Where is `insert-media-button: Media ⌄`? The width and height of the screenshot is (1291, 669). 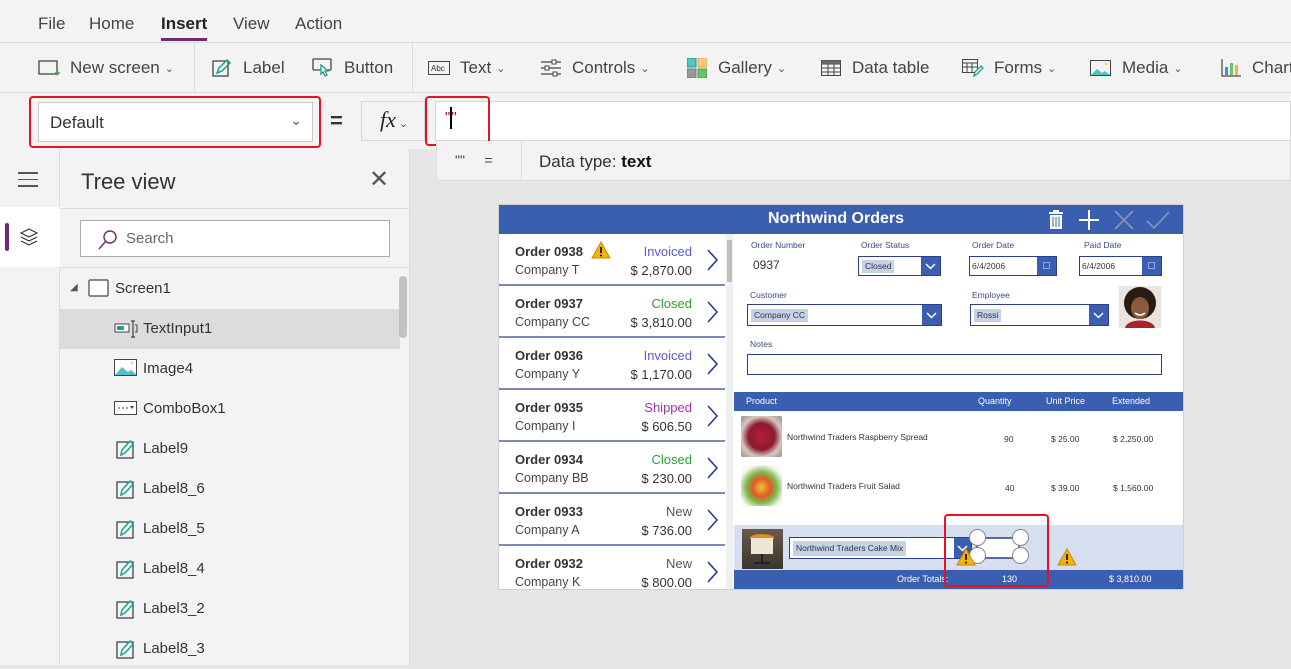 insert-media-button: Media ⌄ is located at coordinates (1136, 68).